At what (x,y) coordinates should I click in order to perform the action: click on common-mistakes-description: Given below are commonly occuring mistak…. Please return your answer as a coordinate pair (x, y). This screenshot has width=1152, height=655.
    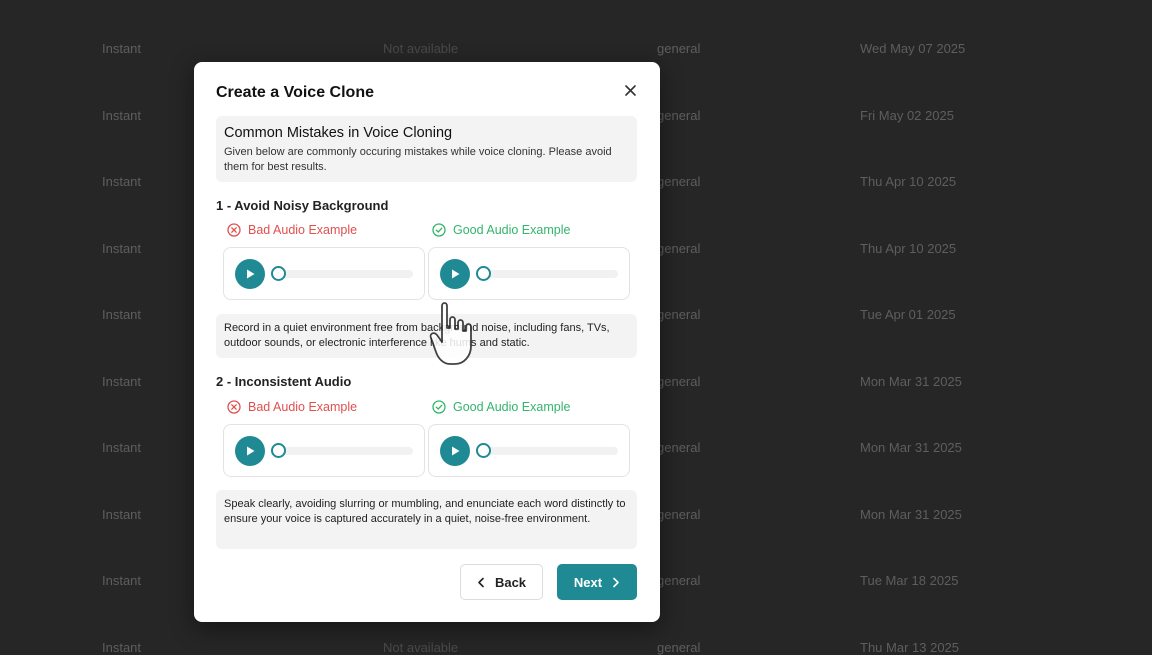
    Looking at the image, I should click on (418, 159).